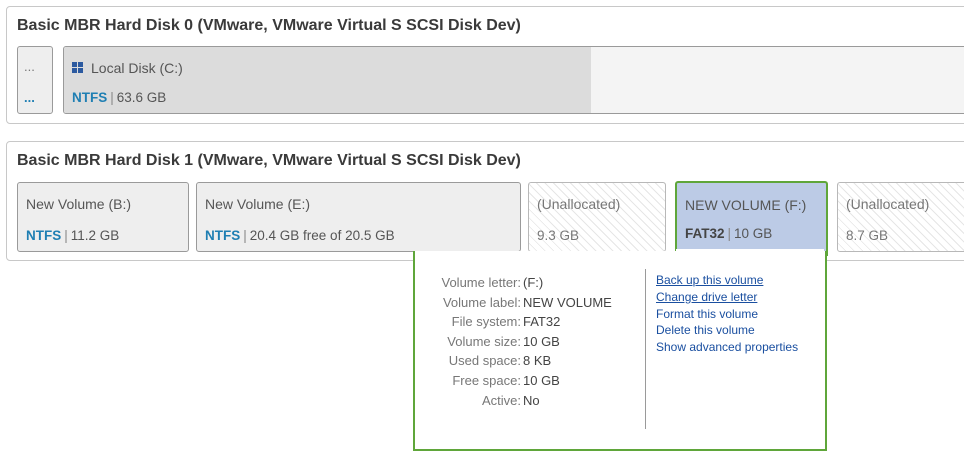 The image size is (964, 451). I want to click on volume-c-size: 63.6 GB, so click(141, 97).